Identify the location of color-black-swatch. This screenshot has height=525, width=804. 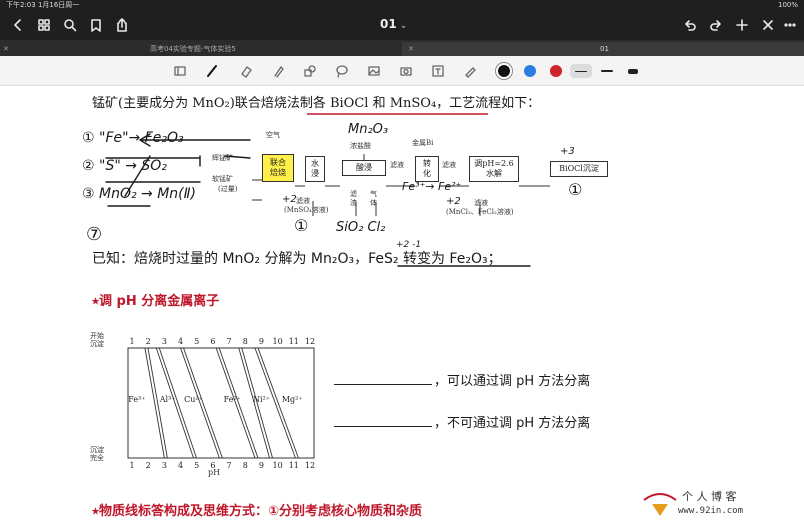
(504, 71).